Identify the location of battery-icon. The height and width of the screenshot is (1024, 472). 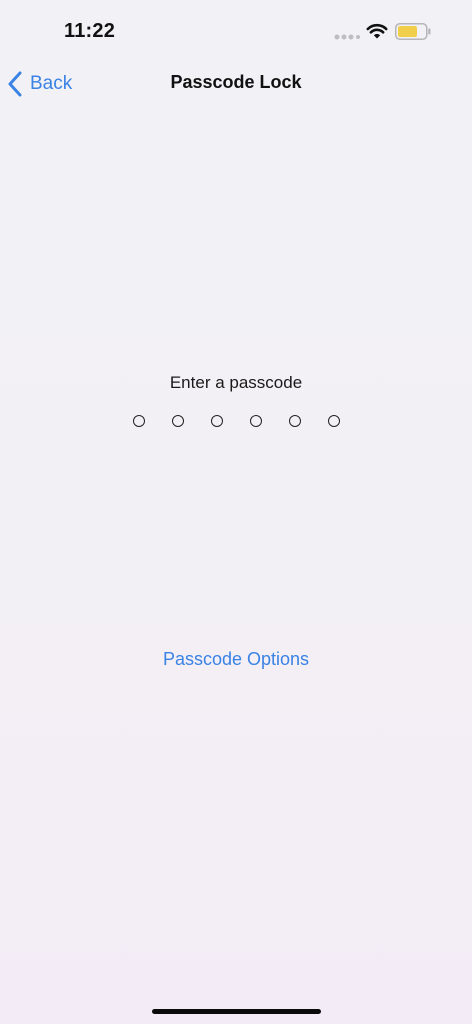
(413, 31).